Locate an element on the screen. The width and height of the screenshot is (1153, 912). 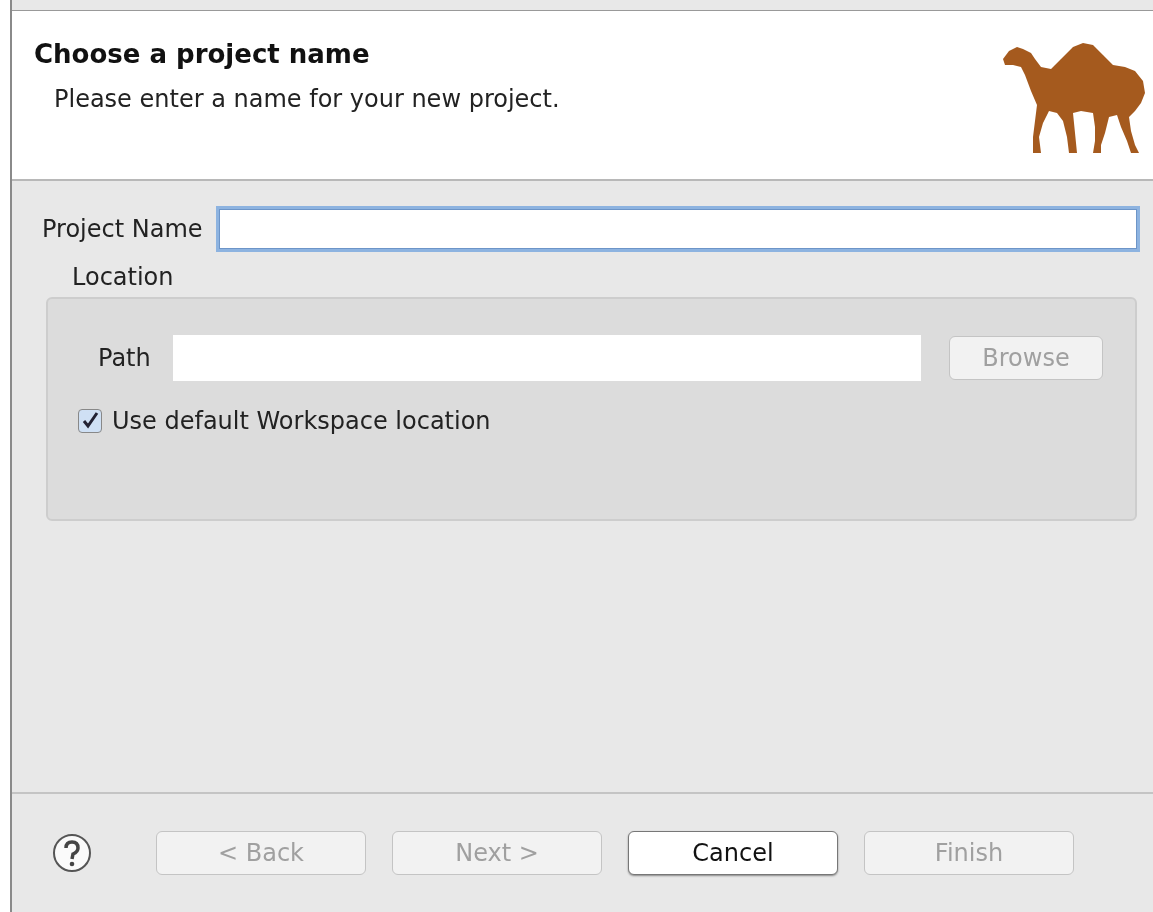
dialog-subtitle: Please enter a name for your new project. is located at coordinates (307, 99).